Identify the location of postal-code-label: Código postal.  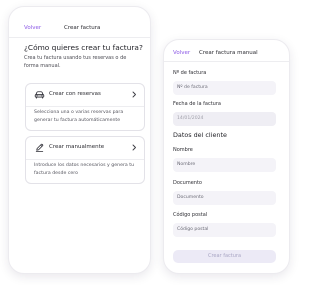
(190, 215).